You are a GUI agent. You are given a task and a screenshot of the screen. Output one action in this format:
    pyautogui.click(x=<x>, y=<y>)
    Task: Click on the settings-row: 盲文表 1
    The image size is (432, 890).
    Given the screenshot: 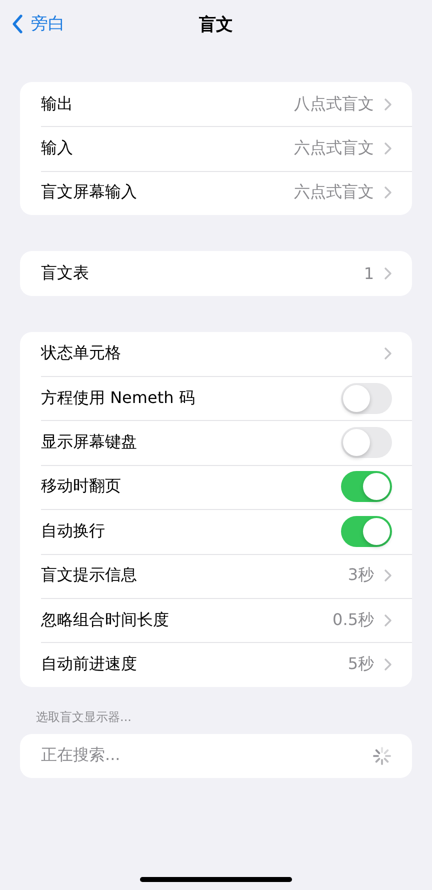 What is the action you would take?
    pyautogui.click(x=216, y=273)
    